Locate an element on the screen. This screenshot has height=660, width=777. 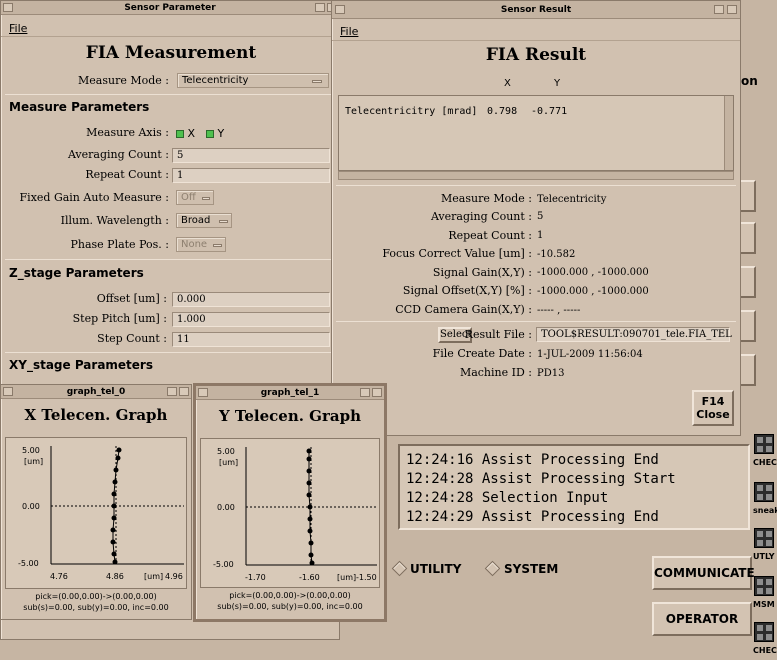
phase-plate-dropdown: None is located at coordinates (201, 244).